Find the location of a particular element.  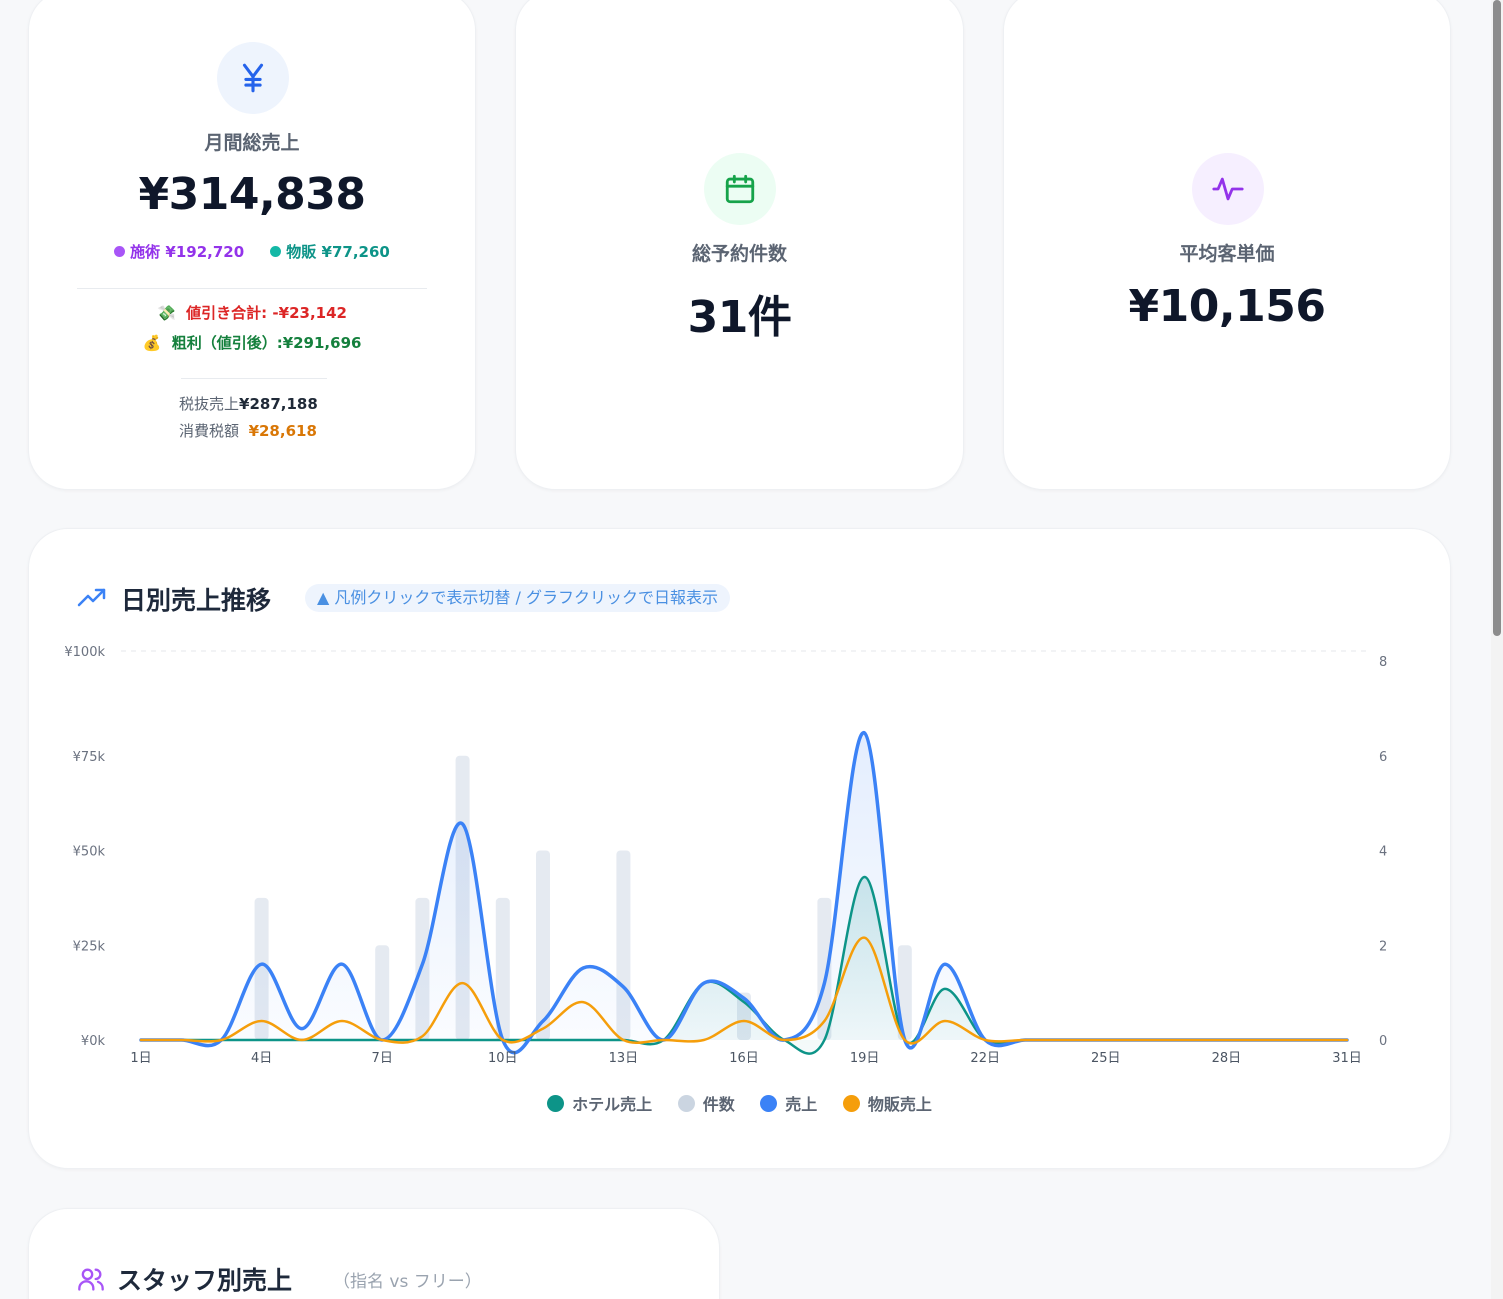

calendar-icon is located at coordinates (740, 189).